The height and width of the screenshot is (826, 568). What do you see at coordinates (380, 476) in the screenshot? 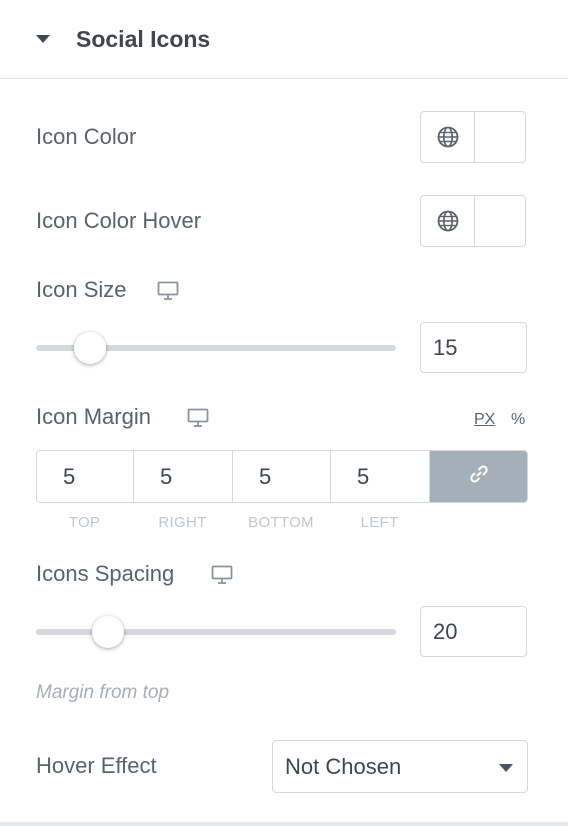
I see `margin-left-input` at bounding box center [380, 476].